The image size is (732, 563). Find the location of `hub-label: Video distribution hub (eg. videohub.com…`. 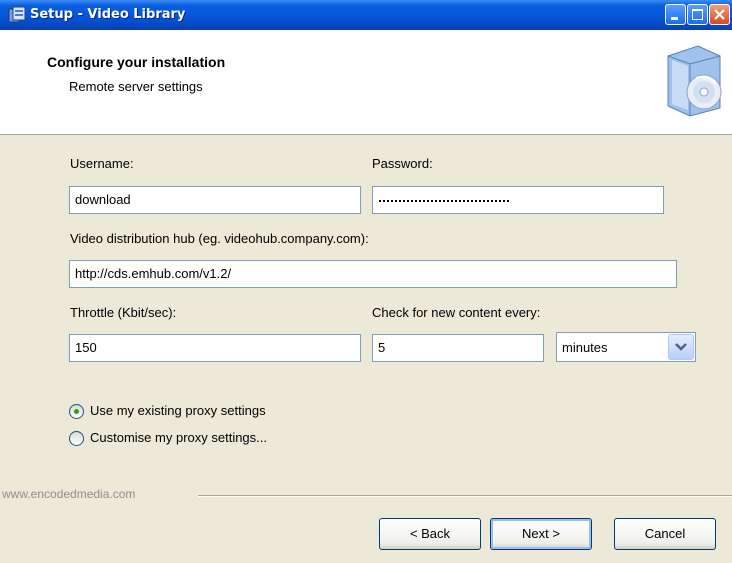

hub-label: Video distribution hub (eg. videohub.com… is located at coordinates (219, 238).